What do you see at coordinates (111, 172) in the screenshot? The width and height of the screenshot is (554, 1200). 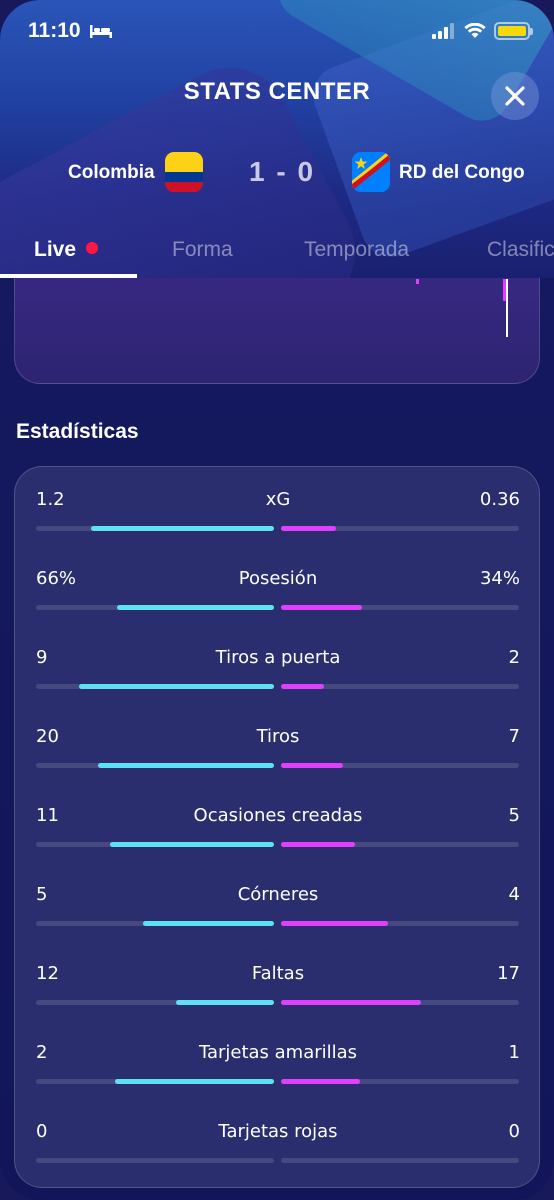 I see `home-team-name: Colombia` at bounding box center [111, 172].